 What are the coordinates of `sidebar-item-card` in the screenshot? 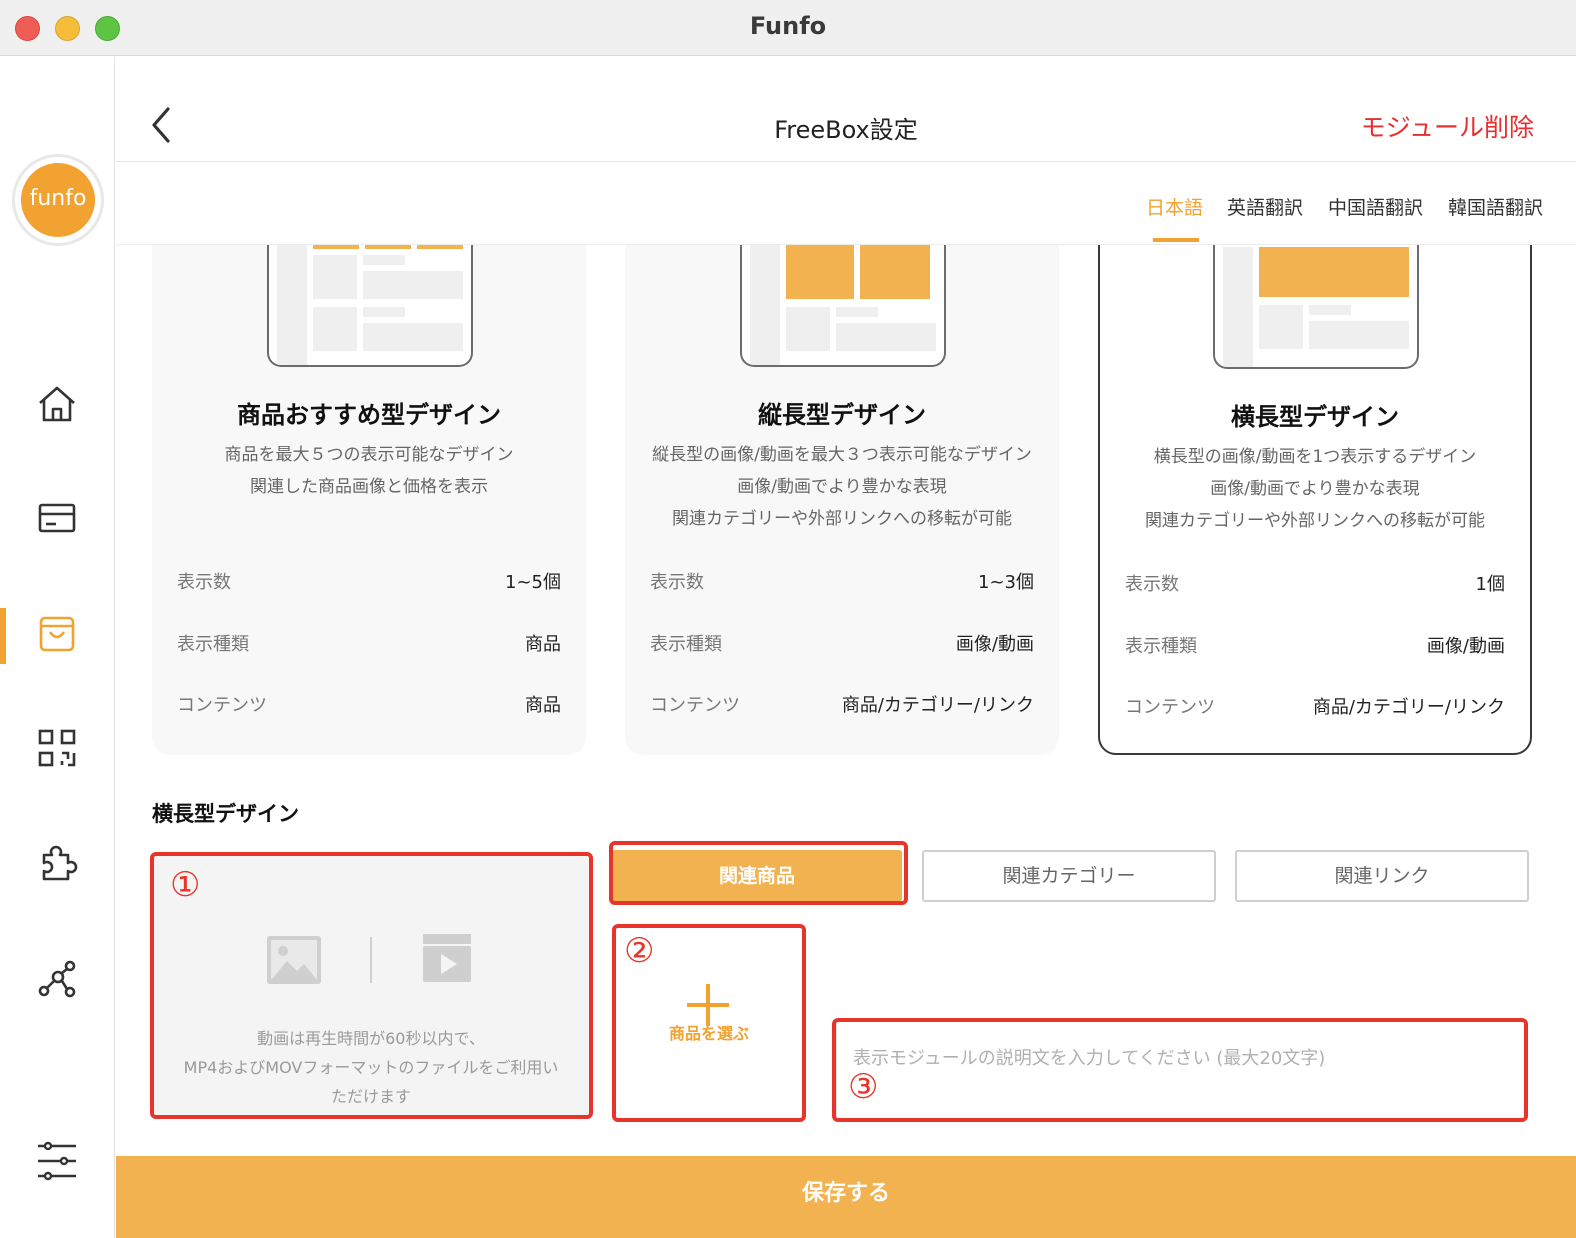 It's located at (57, 518).